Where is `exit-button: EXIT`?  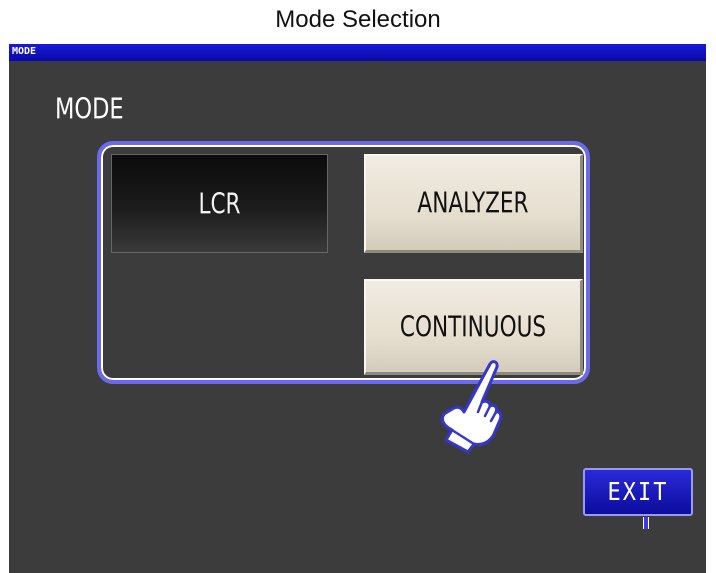 exit-button: EXIT is located at coordinates (638, 492).